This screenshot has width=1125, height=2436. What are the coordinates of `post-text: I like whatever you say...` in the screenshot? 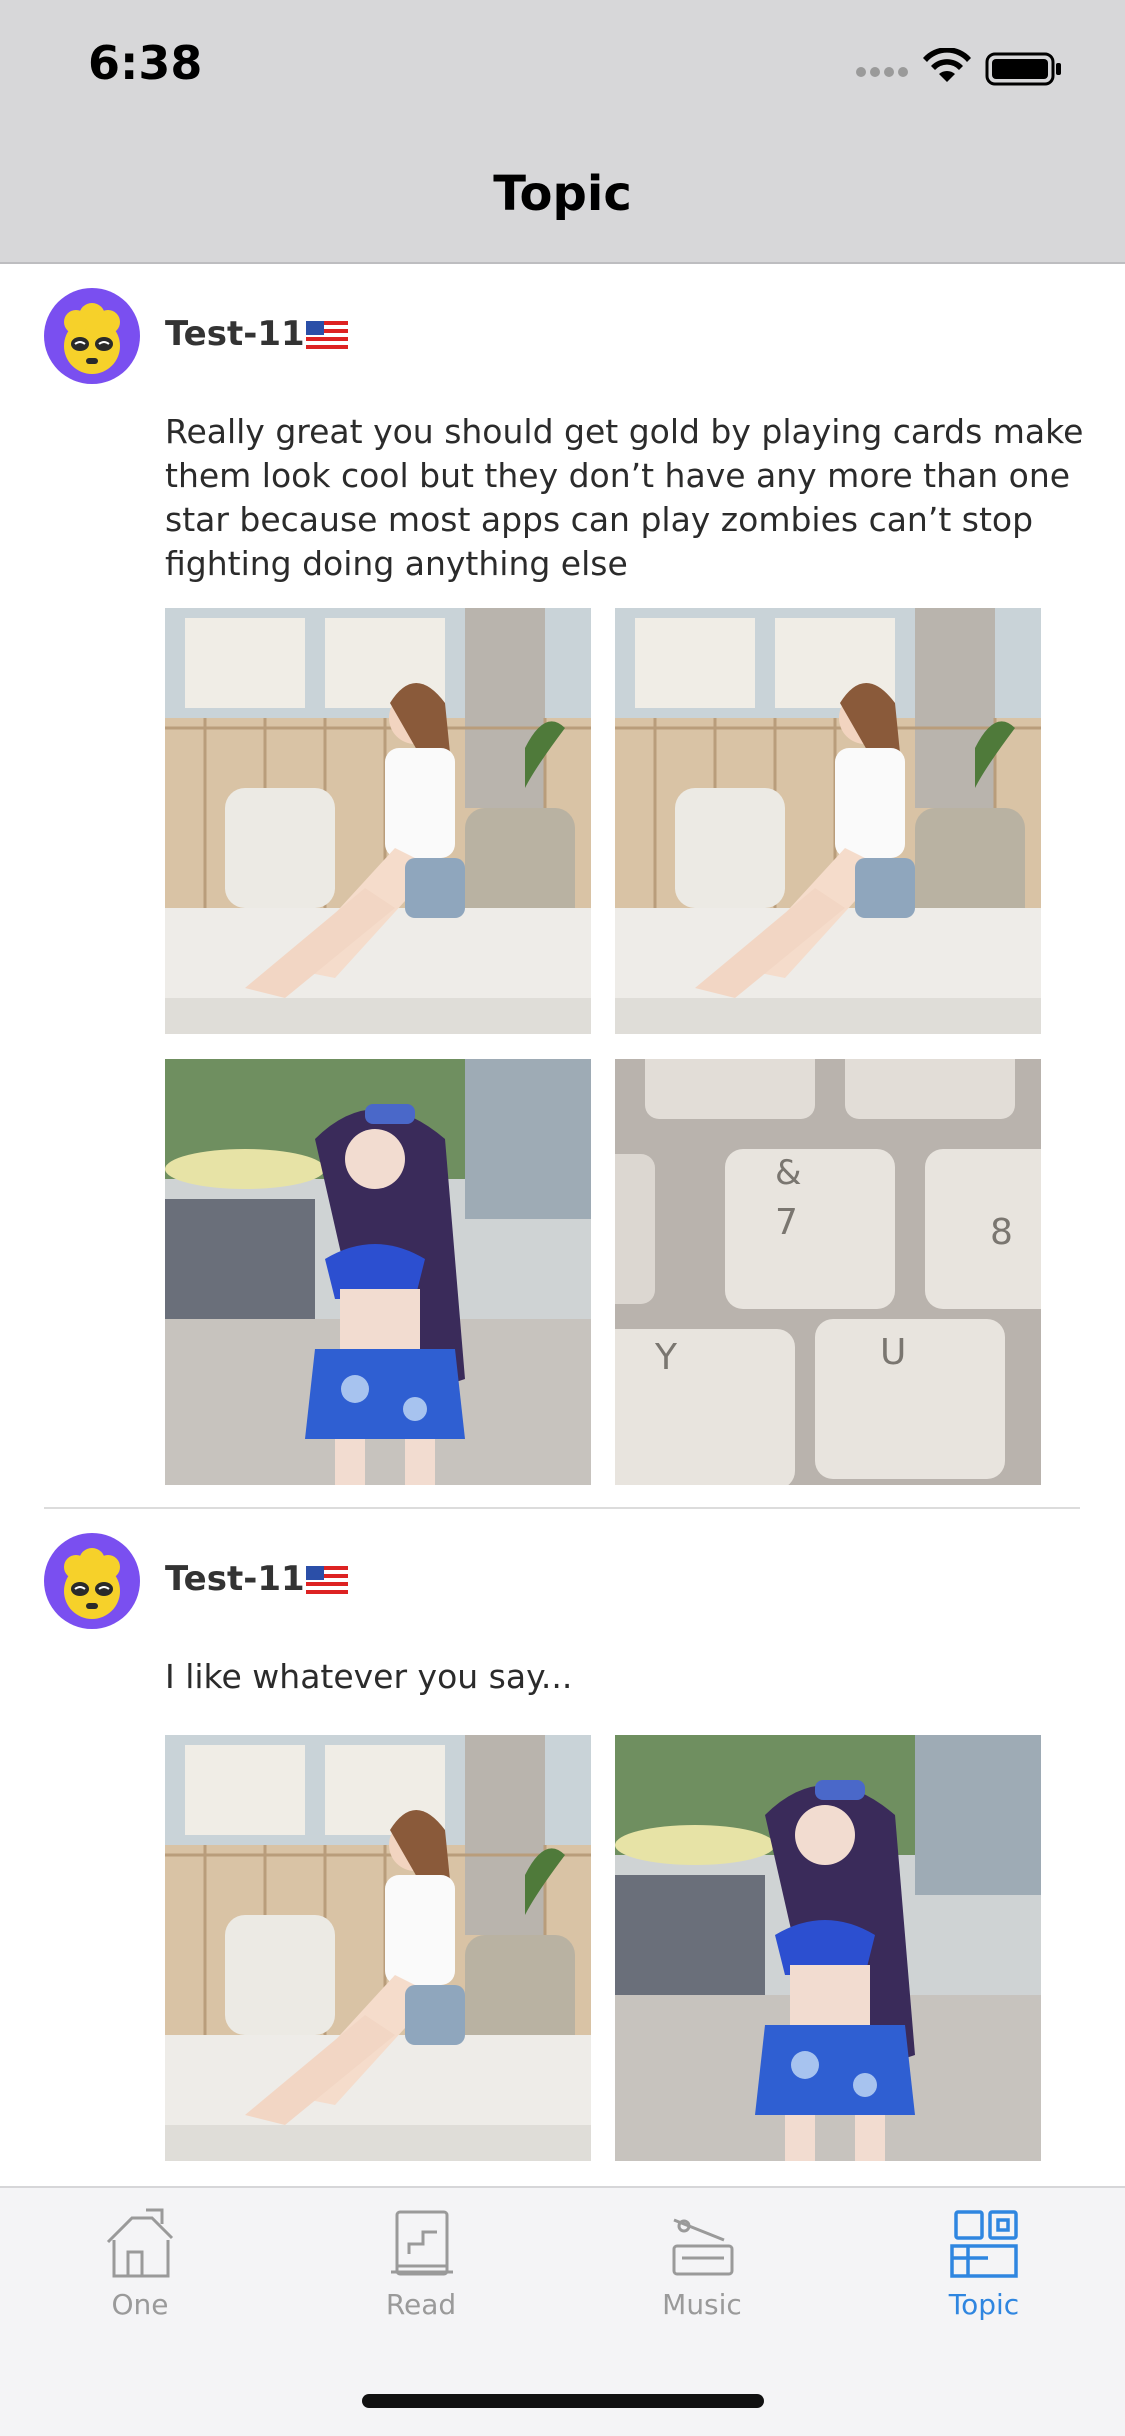 It's located at (369, 1676).